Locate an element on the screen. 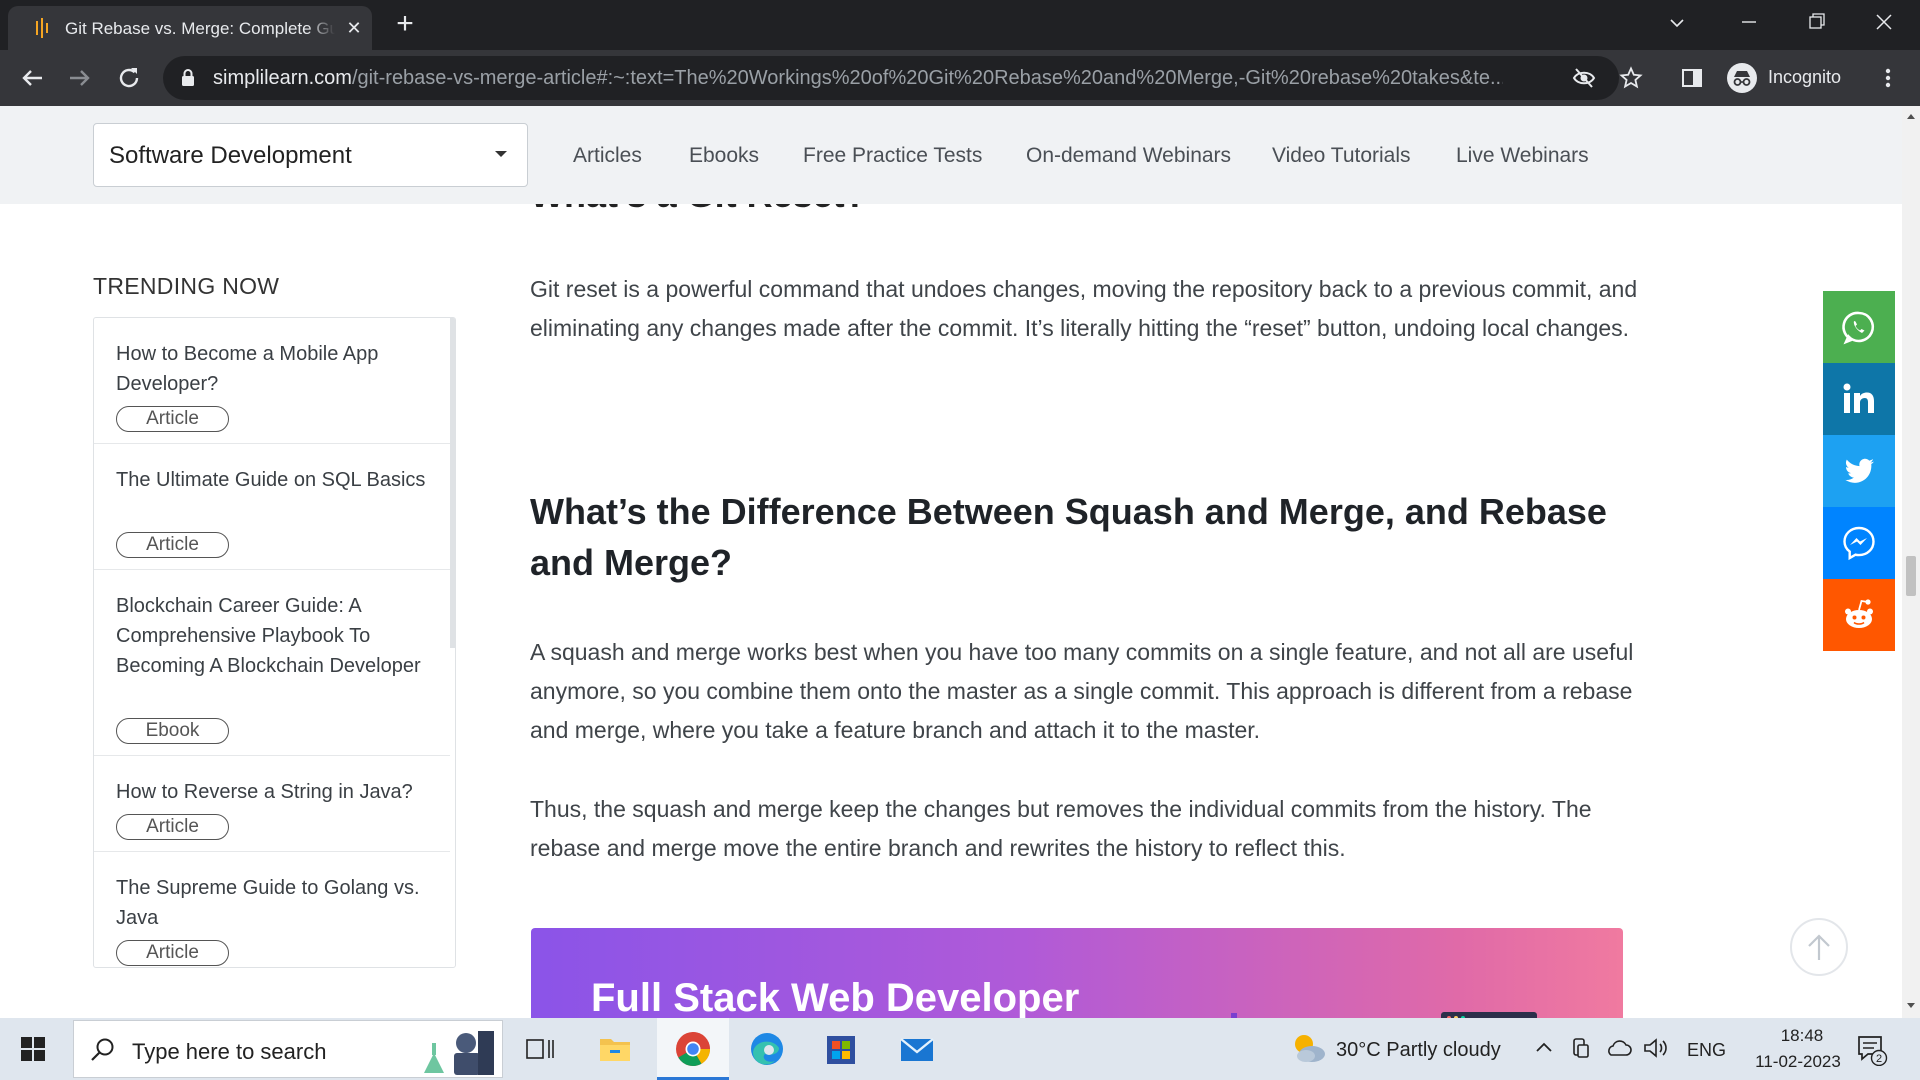 This screenshot has width=1920, height=1080. nav-link-articles: Articles is located at coordinates (607, 156).